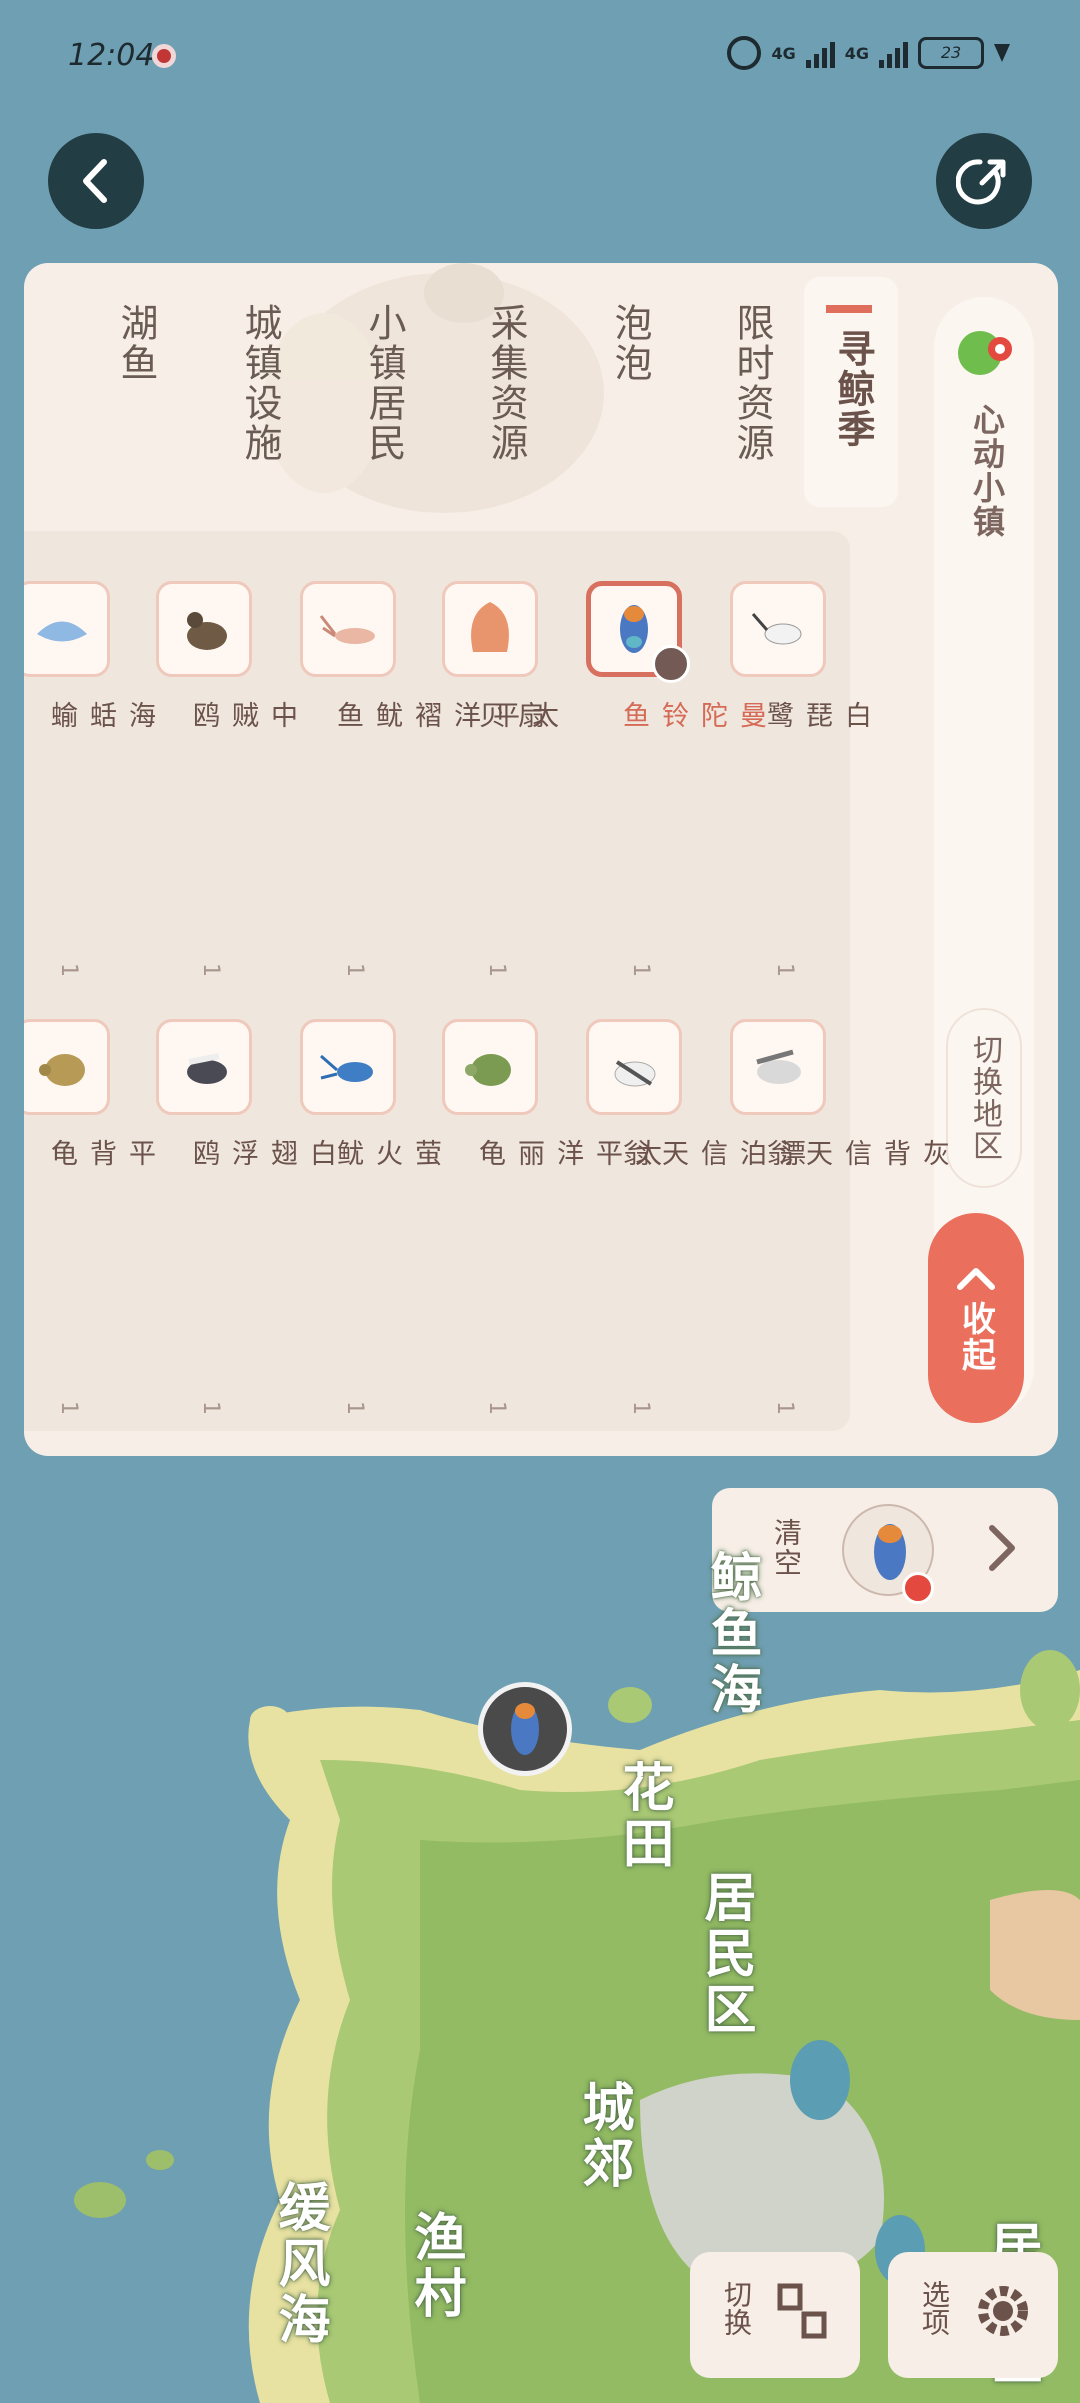  I want to click on item-name: 白翅浮鸥, so click(262, 1153).